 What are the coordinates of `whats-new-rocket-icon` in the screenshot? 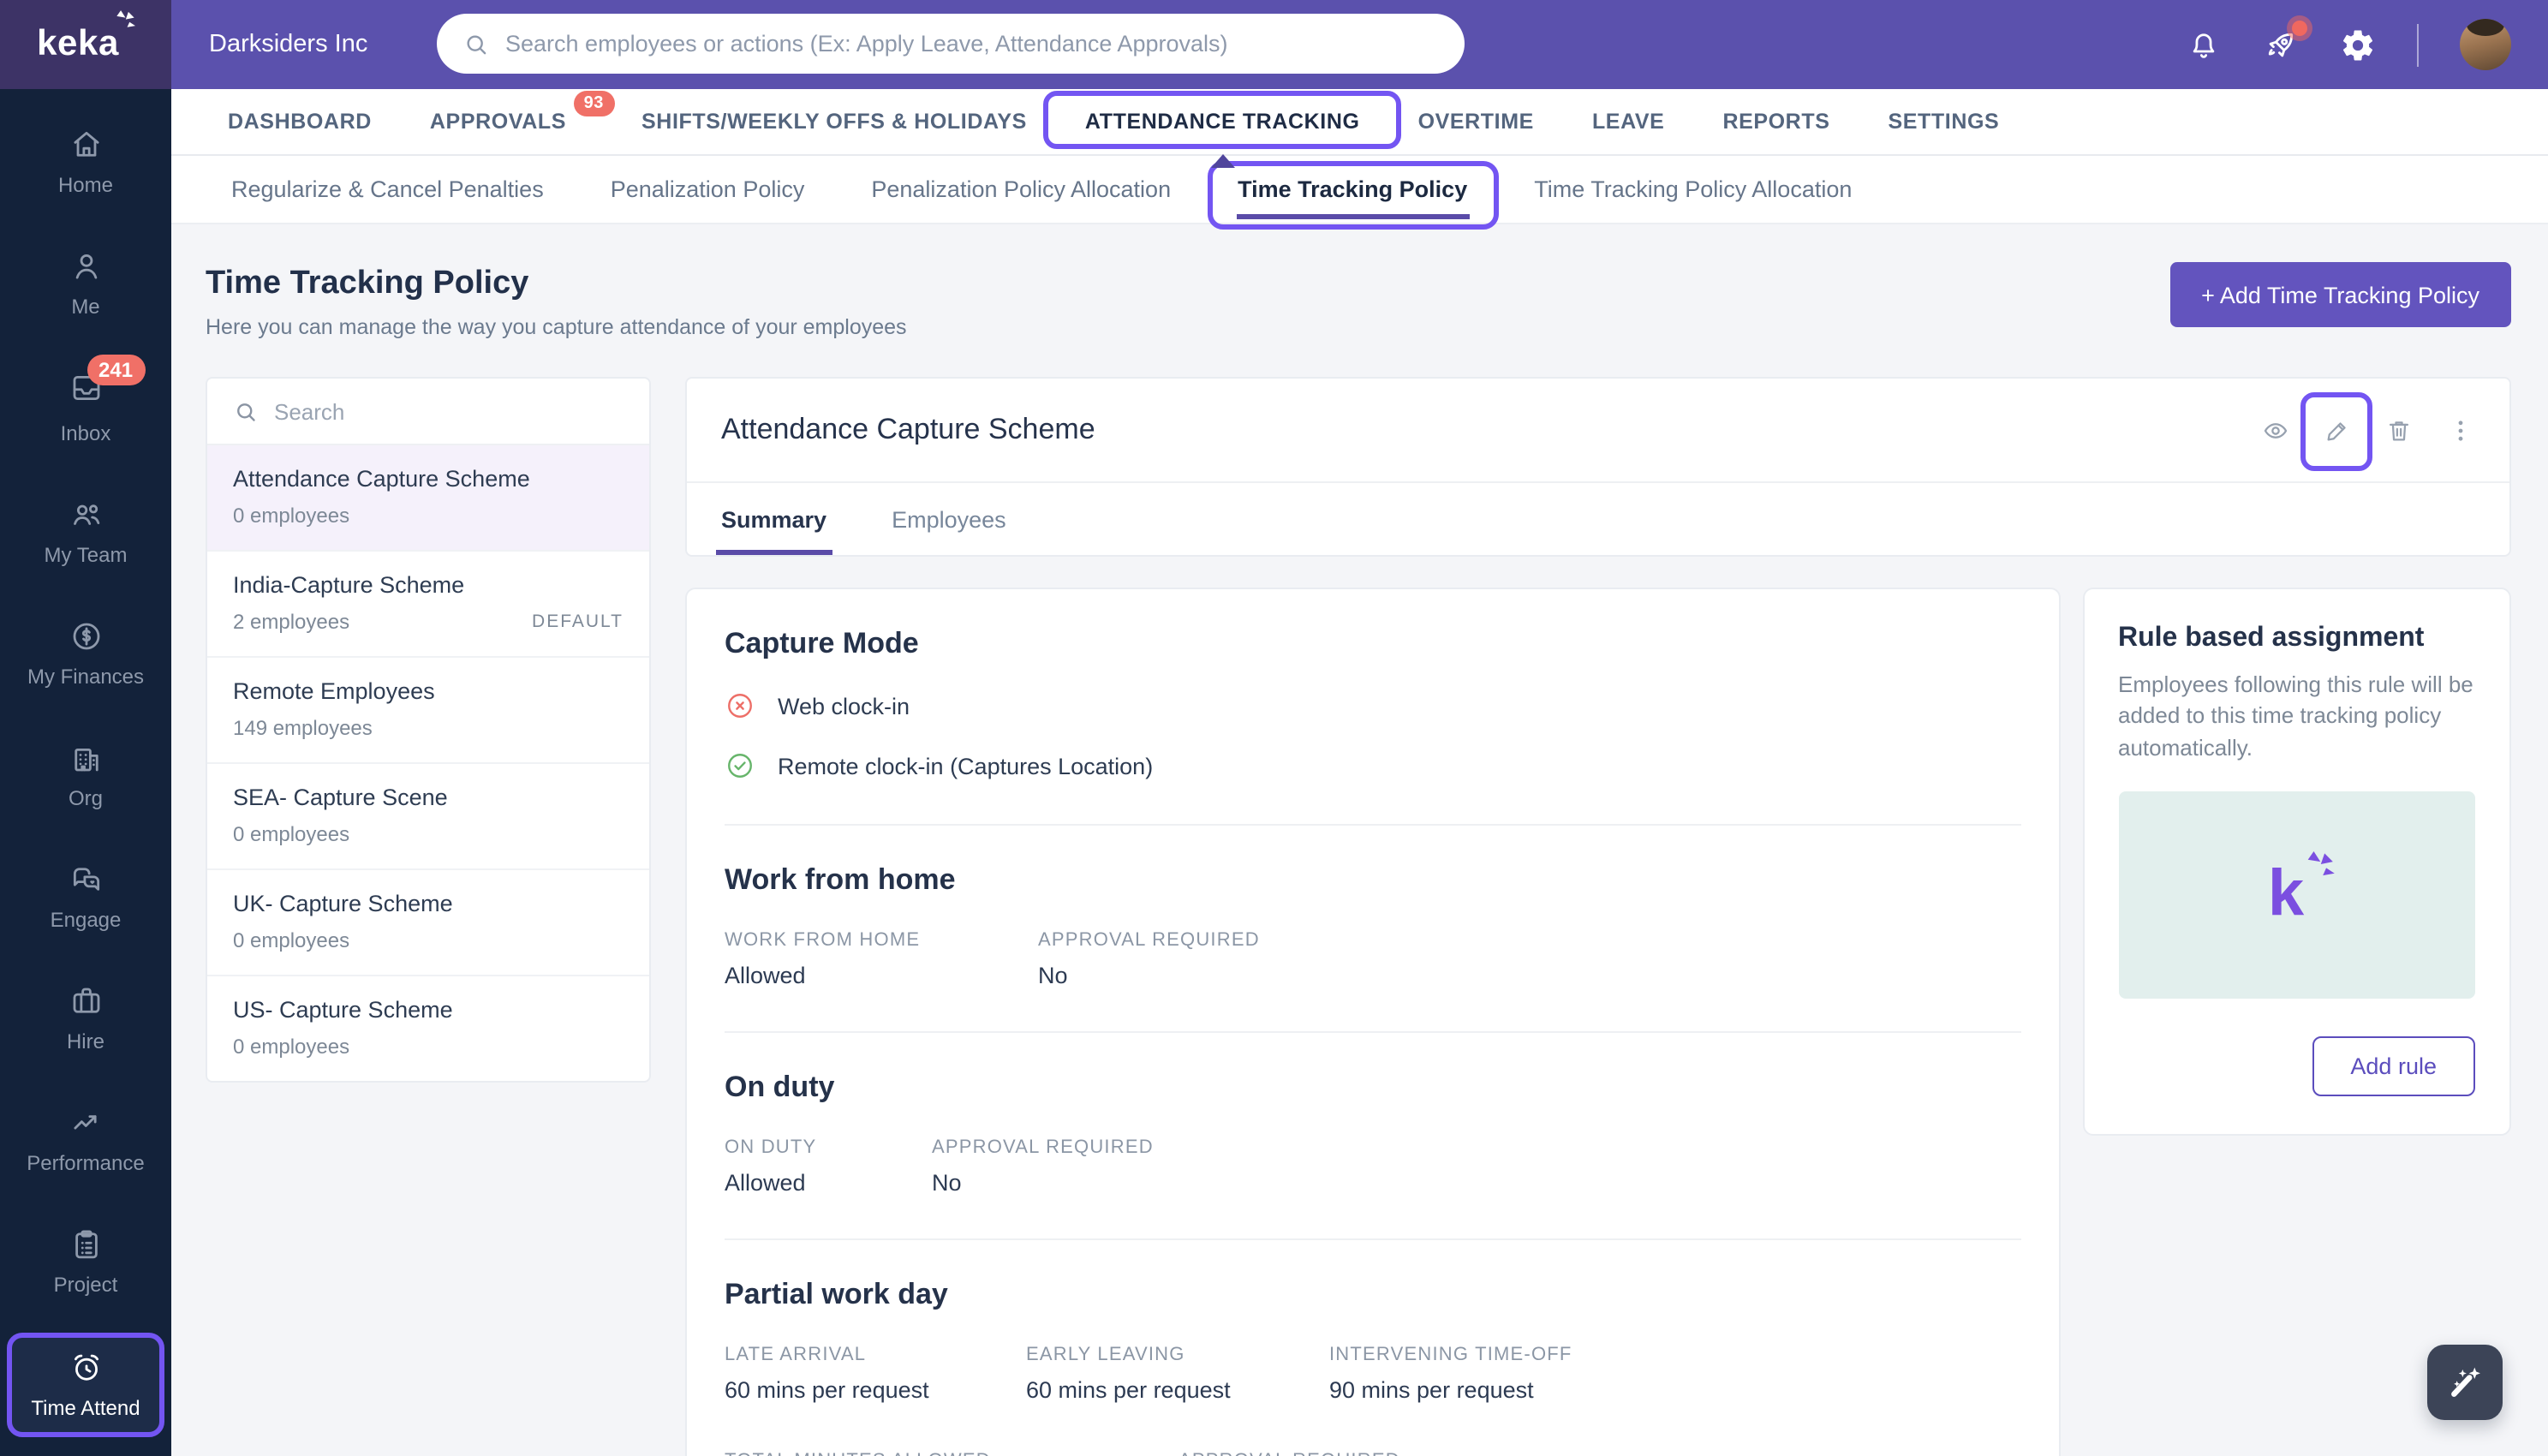 It's located at (2284, 42).